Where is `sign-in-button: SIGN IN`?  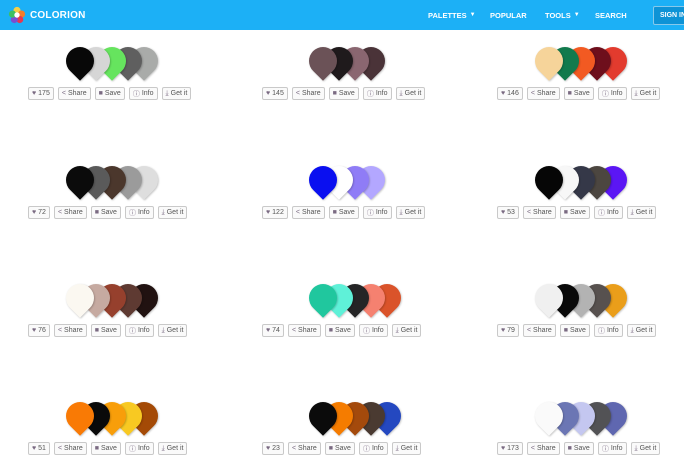
sign-in-button: SIGN IN is located at coordinates (668, 15).